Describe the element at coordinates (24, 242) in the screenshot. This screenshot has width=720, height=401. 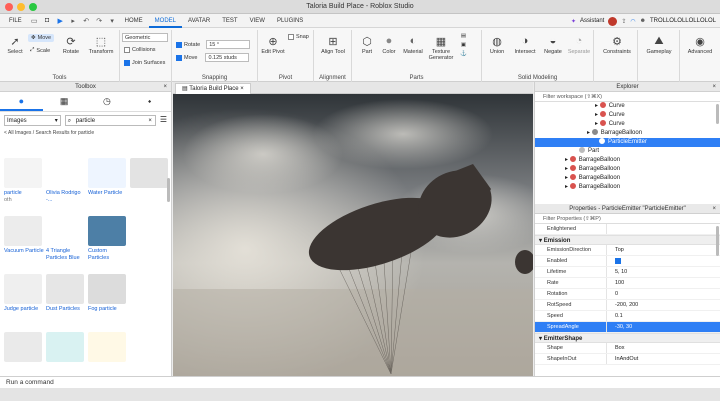
I see `toolbox-item: Vacuum Particle` at that location.